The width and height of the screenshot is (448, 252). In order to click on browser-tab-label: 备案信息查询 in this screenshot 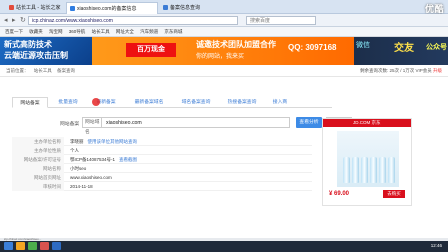, I will do `click(185, 8)`.